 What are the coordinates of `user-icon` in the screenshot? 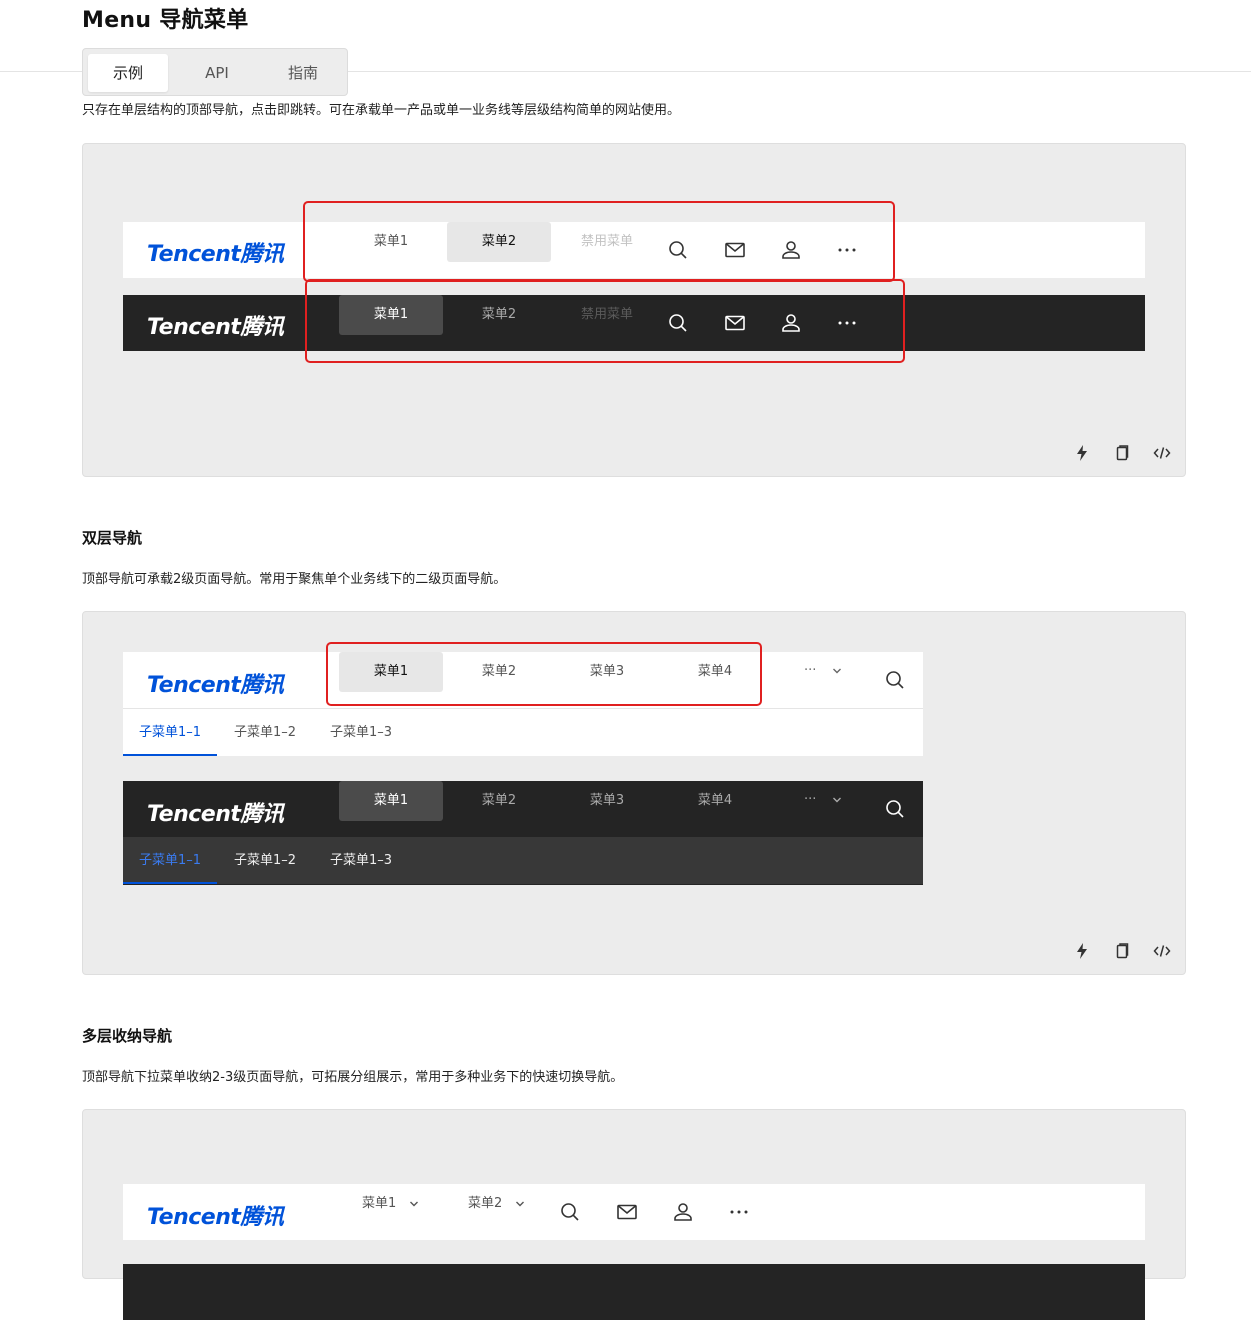 It's located at (683, 1212).